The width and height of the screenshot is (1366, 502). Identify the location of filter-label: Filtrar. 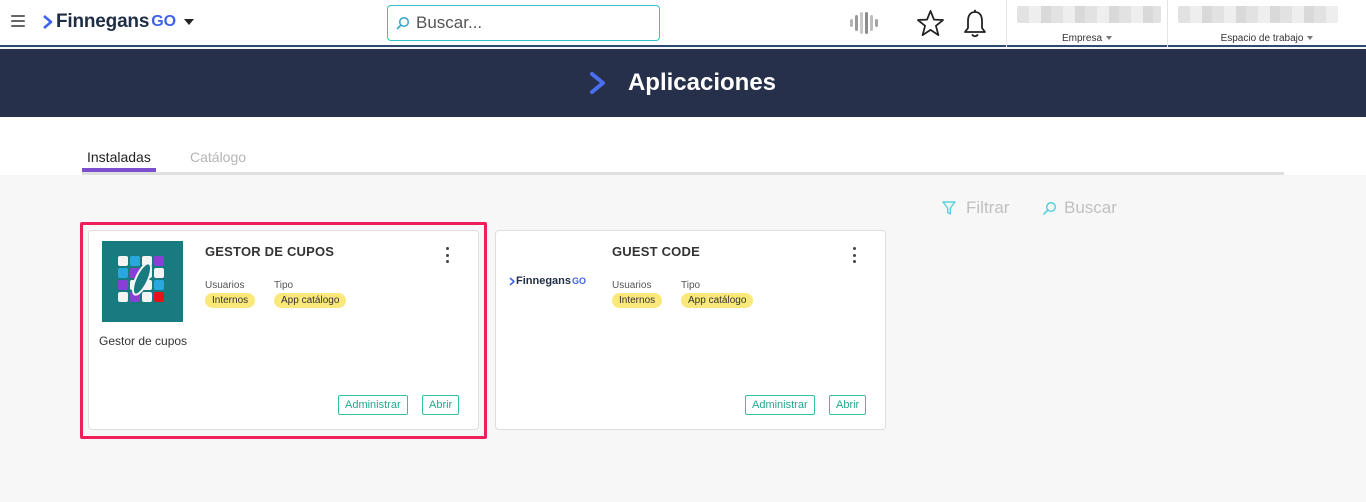
(988, 207).